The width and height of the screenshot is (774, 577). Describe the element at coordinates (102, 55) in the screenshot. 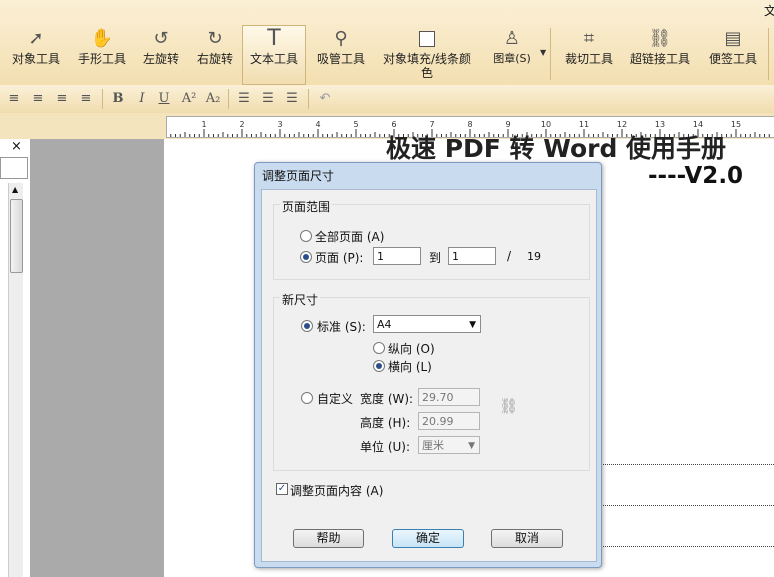

I see `hand-tool-button: ✋ 手形工具` at that location.